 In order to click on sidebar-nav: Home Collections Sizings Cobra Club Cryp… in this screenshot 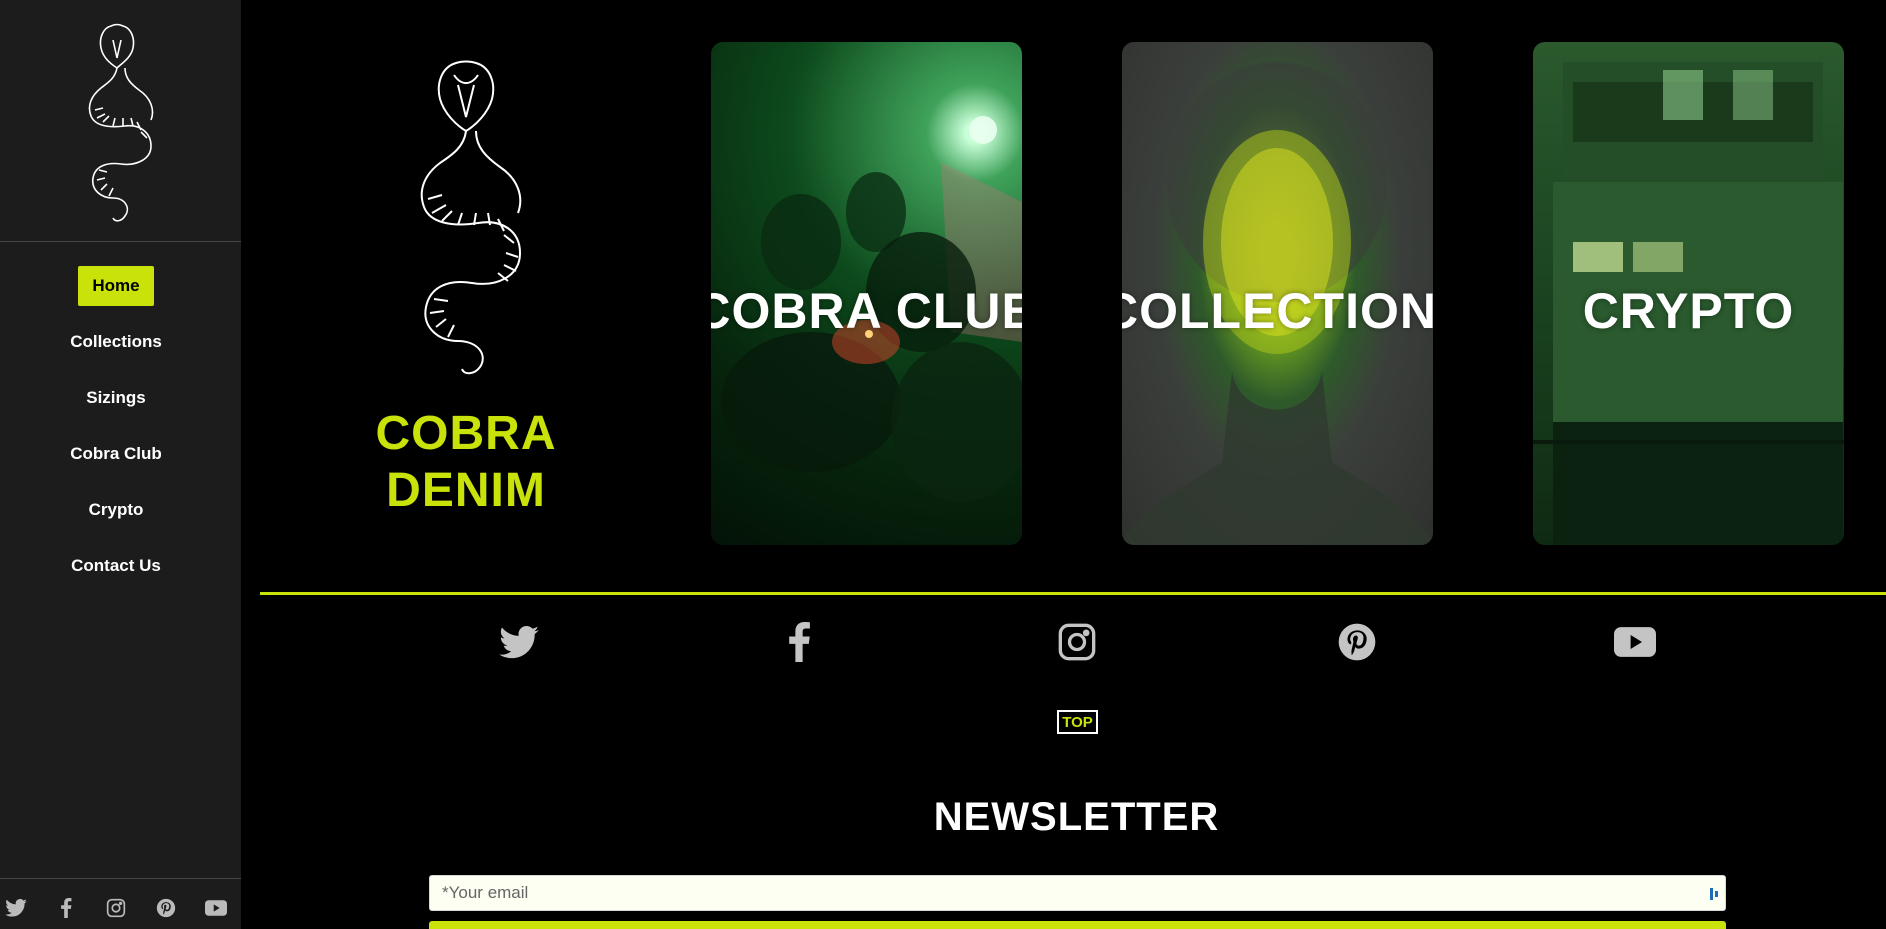, I will do `click(116, 434)`.